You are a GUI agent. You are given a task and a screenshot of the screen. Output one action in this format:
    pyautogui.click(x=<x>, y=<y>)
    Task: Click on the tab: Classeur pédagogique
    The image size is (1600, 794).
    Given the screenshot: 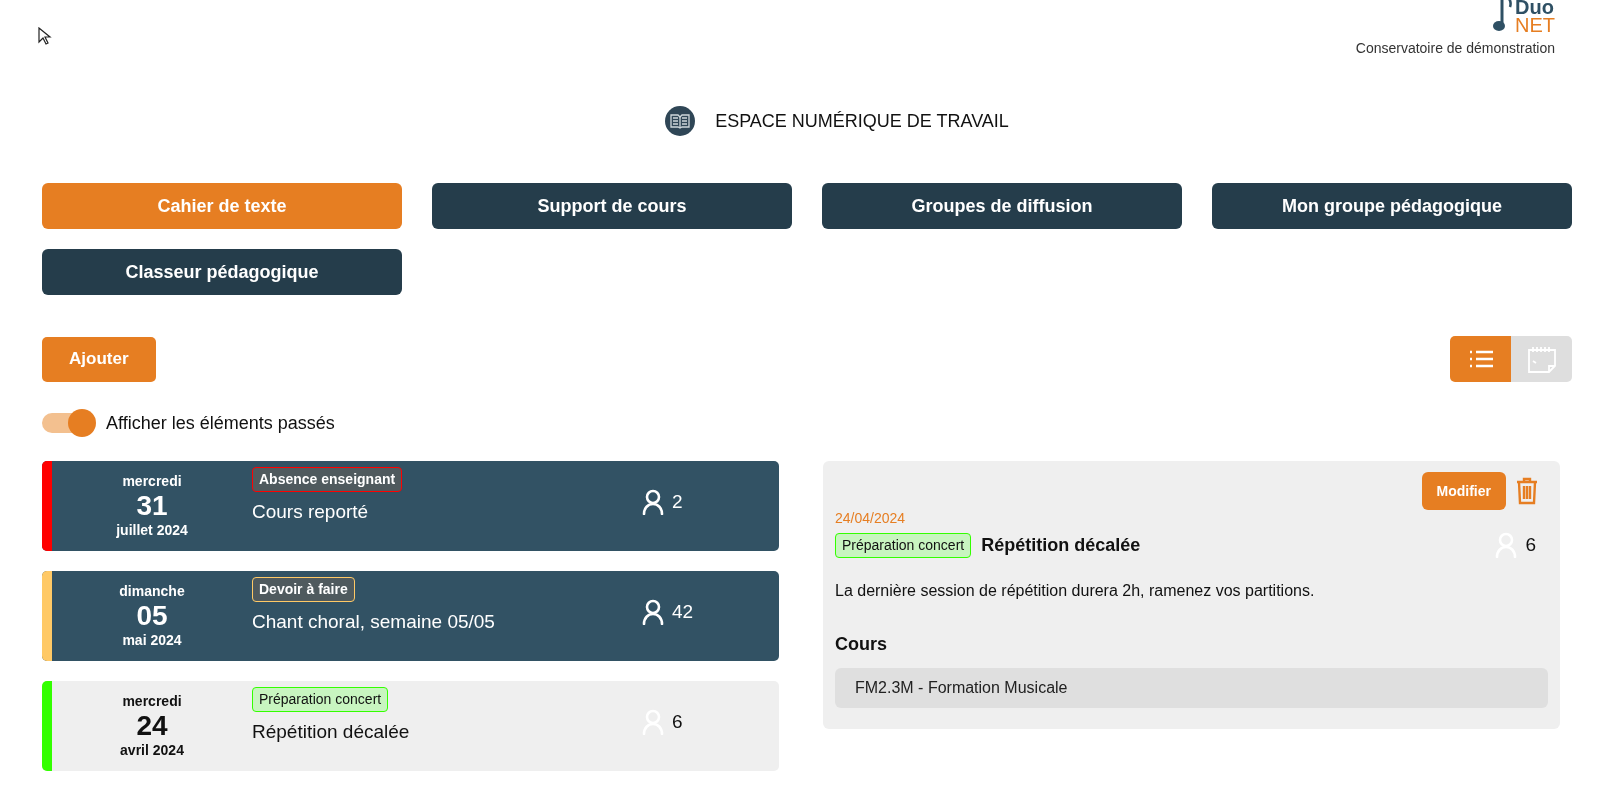 What is the action you would take?
    pyautogui.click(x=222, y=272)
    